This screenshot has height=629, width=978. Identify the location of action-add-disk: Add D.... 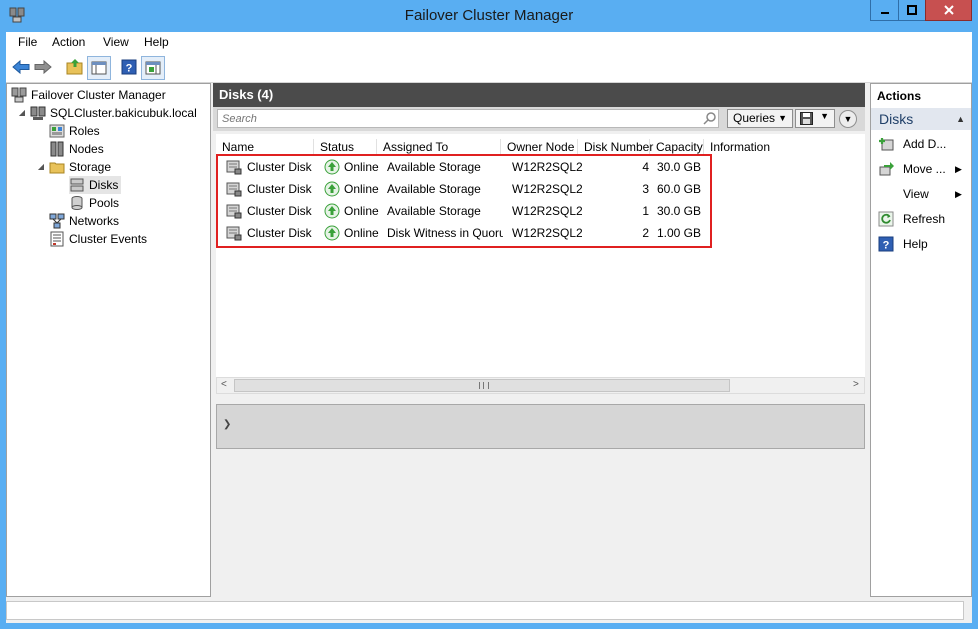
(921, 144).